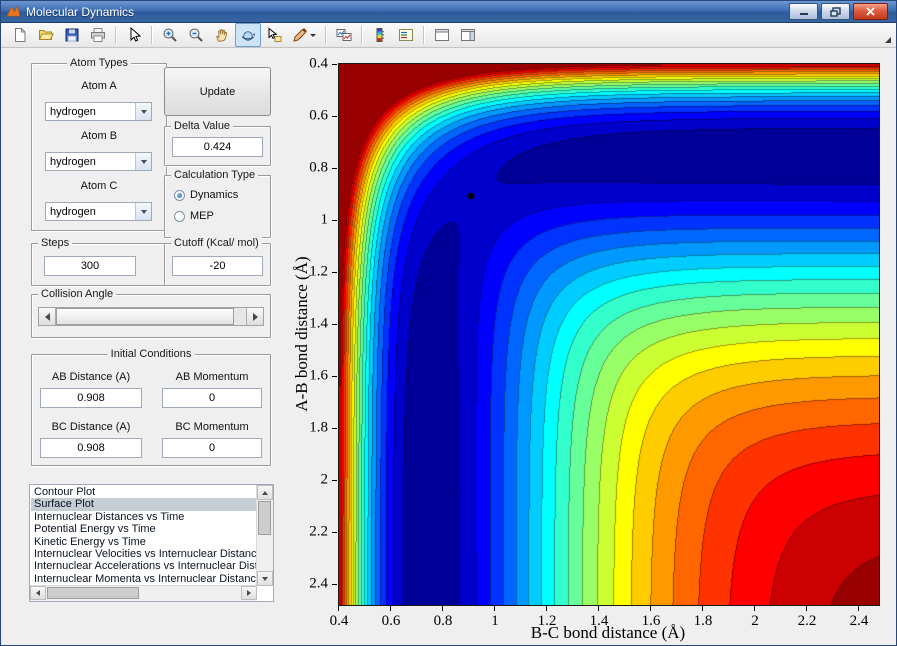  Describe the element at coordinates (324, 479) in the screenshot. I see `y-tick-label: 2` at that location.